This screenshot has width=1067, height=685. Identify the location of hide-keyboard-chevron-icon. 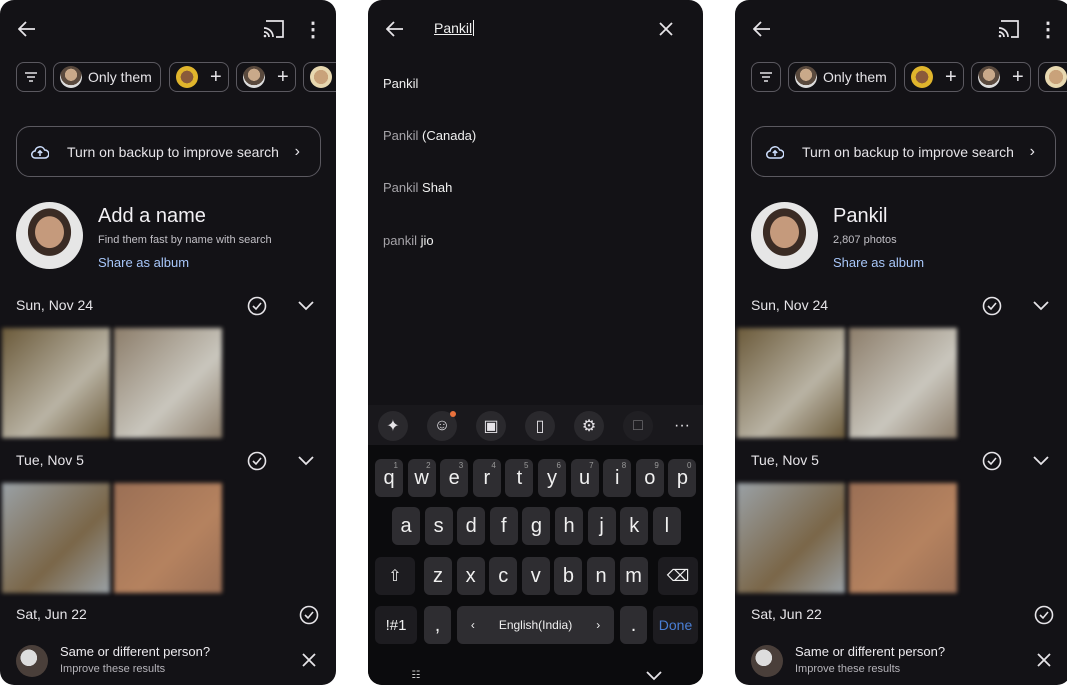
(654, 676).